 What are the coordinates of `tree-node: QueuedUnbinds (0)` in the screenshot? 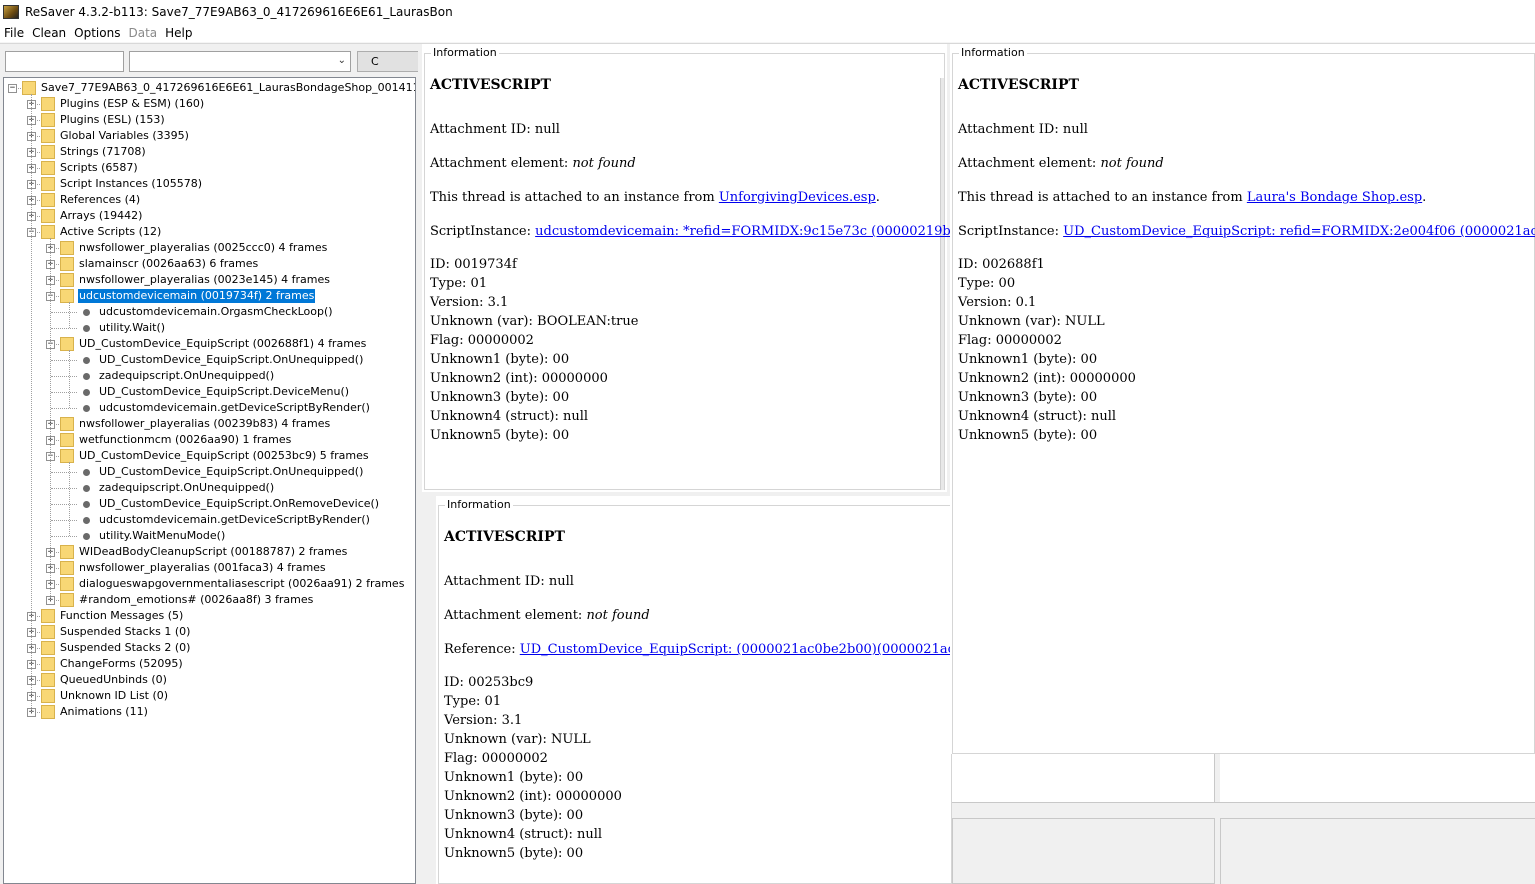 It's located at (104, 680).